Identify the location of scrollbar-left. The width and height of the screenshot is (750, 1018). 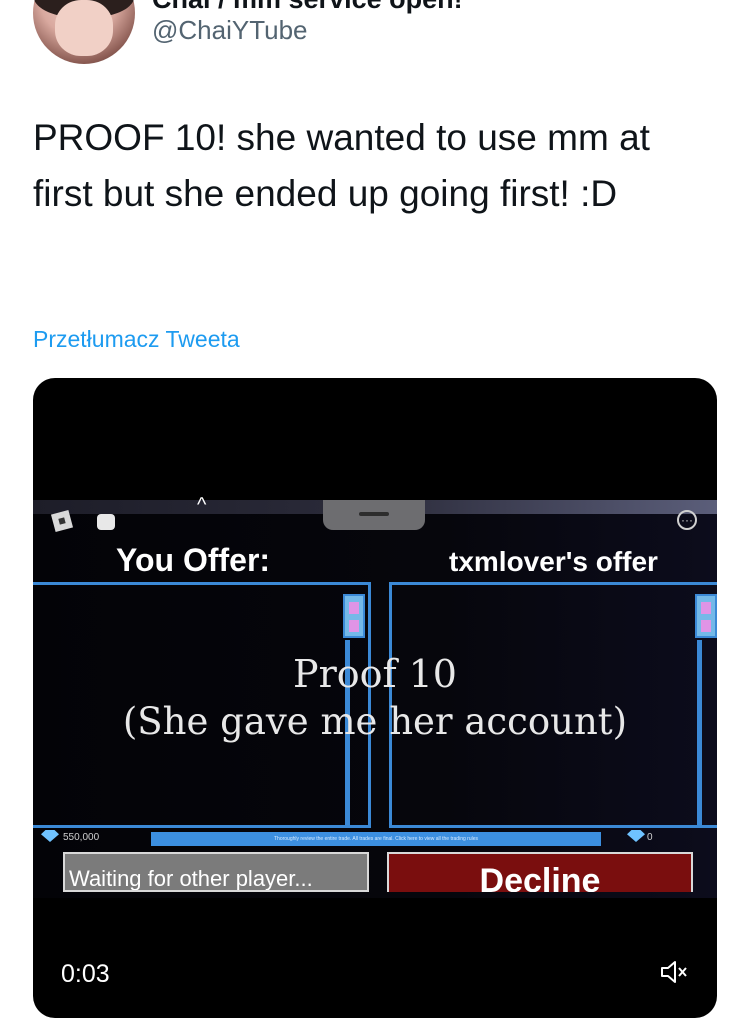
(354, 616).